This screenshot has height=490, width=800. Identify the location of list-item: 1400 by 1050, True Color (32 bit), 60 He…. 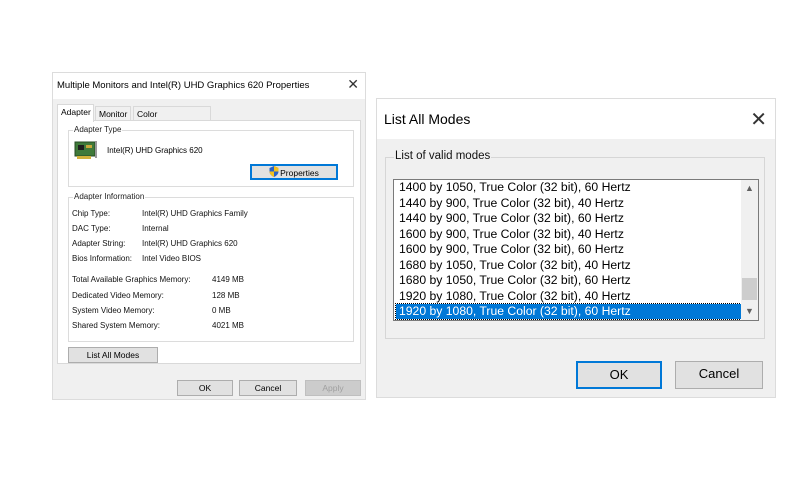
(568, 187).